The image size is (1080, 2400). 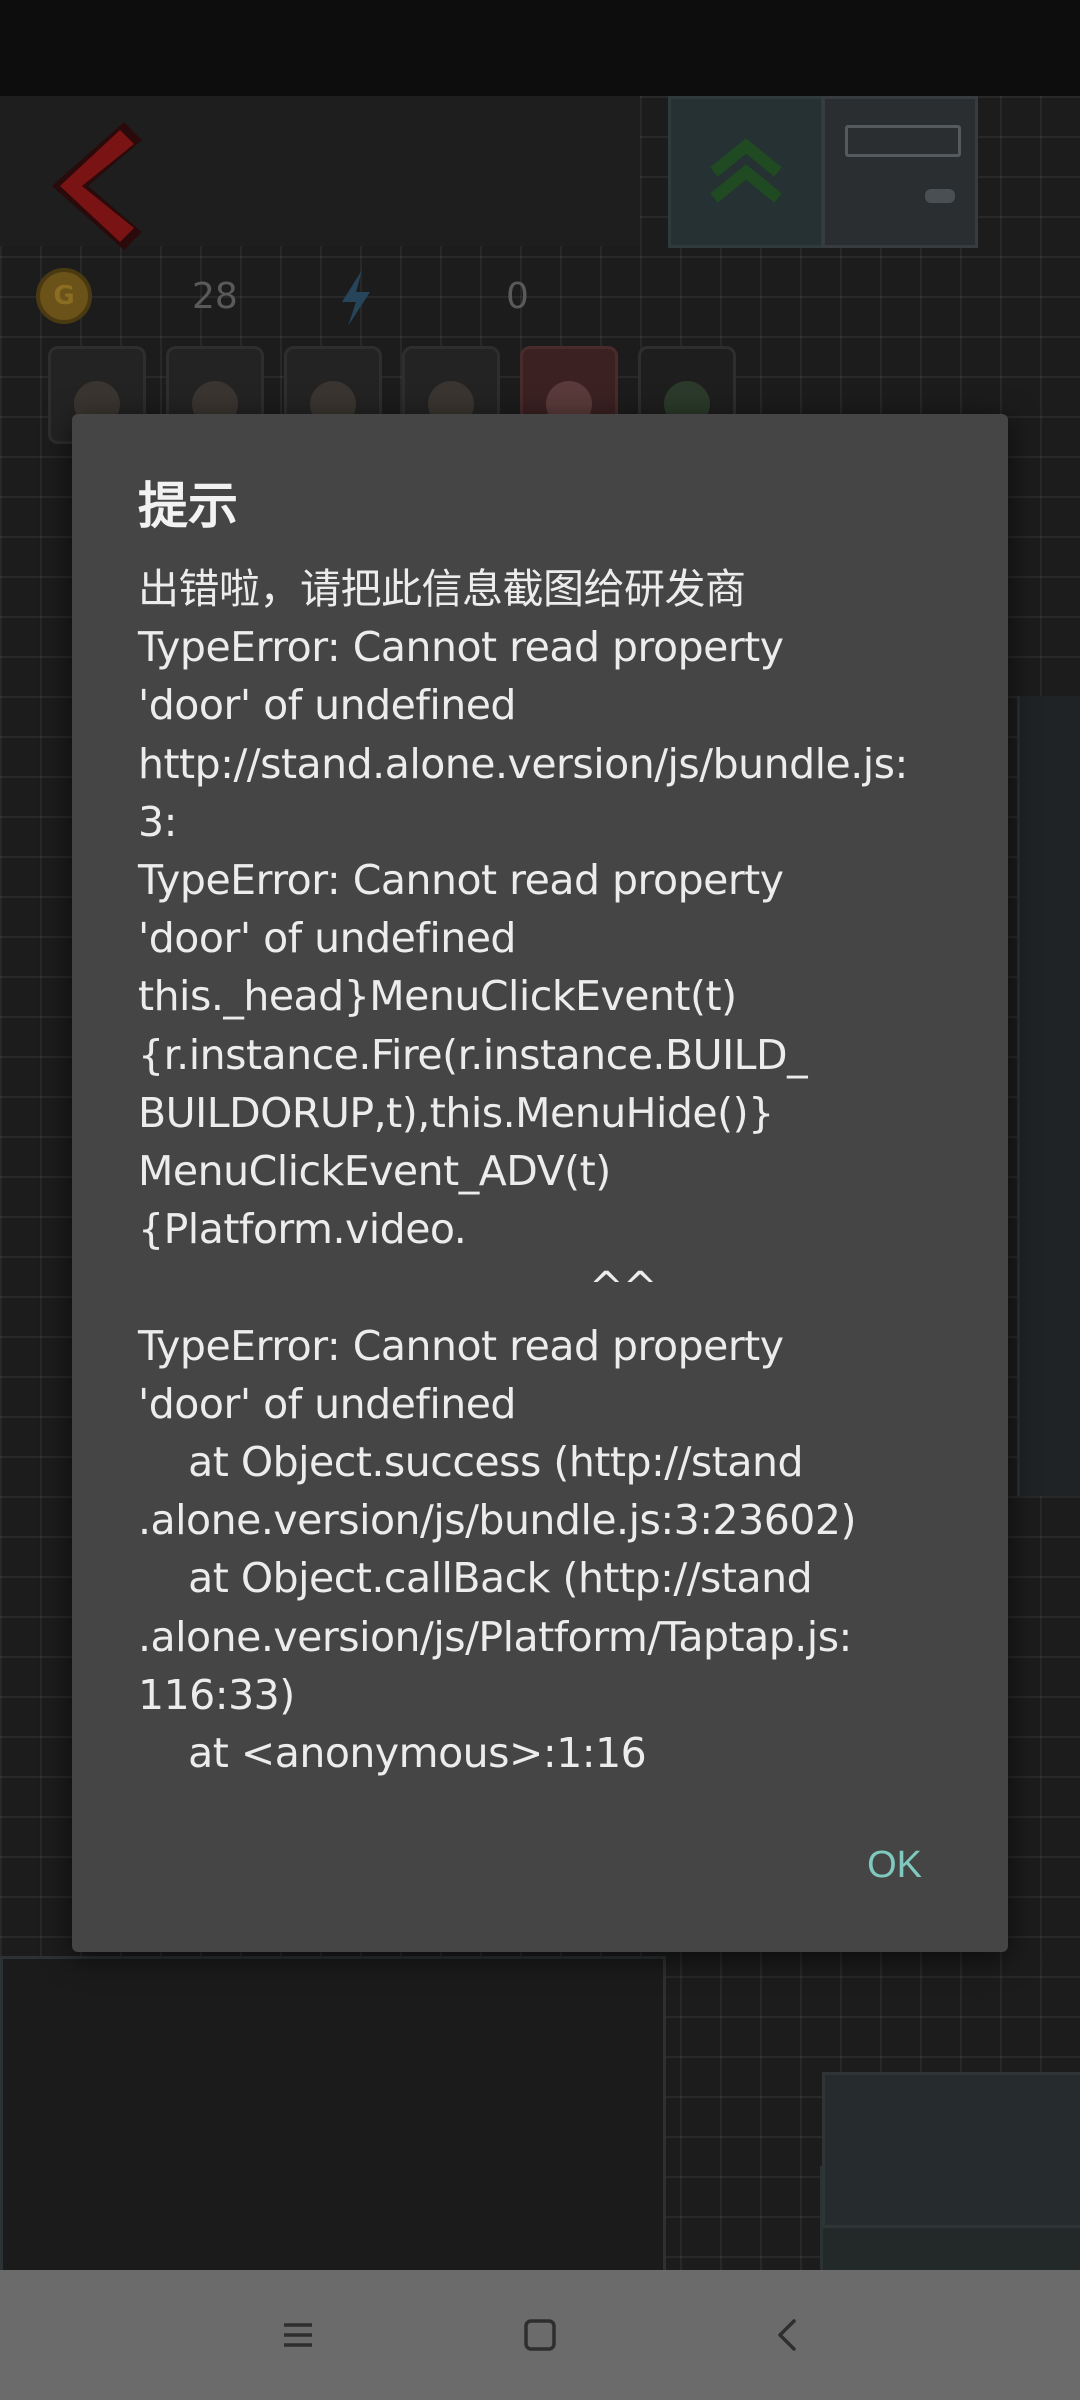 I want to click on lightning-icon, so click(x=356, y=298).